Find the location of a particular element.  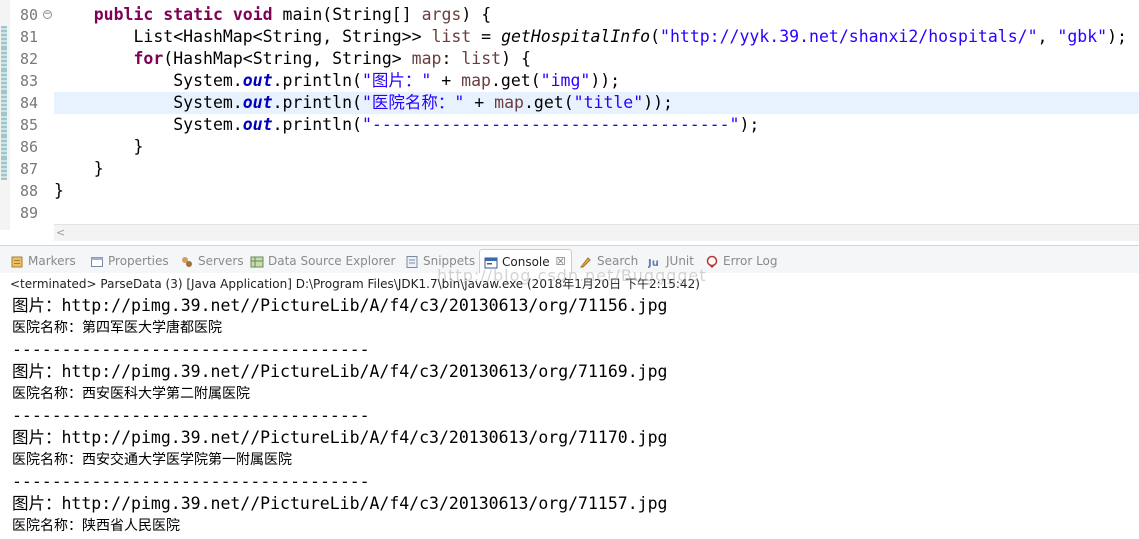

code-token: ( is located at coordinates (655, 36).